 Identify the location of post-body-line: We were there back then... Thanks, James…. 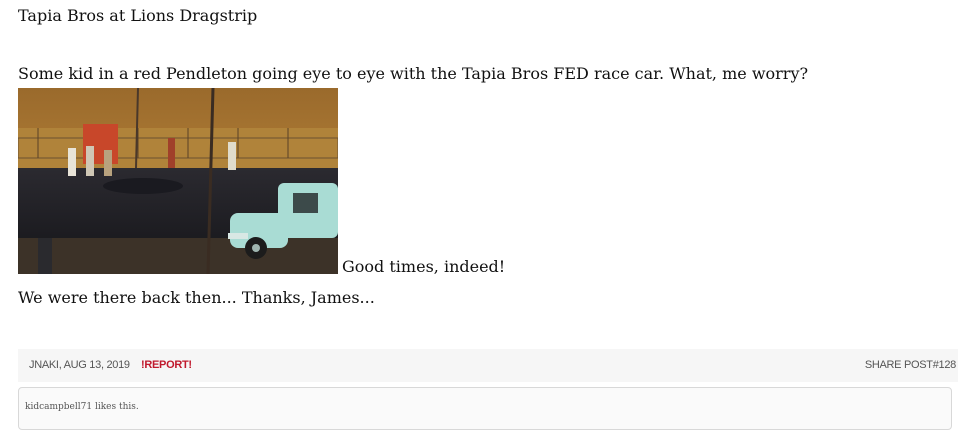
(196, 297).